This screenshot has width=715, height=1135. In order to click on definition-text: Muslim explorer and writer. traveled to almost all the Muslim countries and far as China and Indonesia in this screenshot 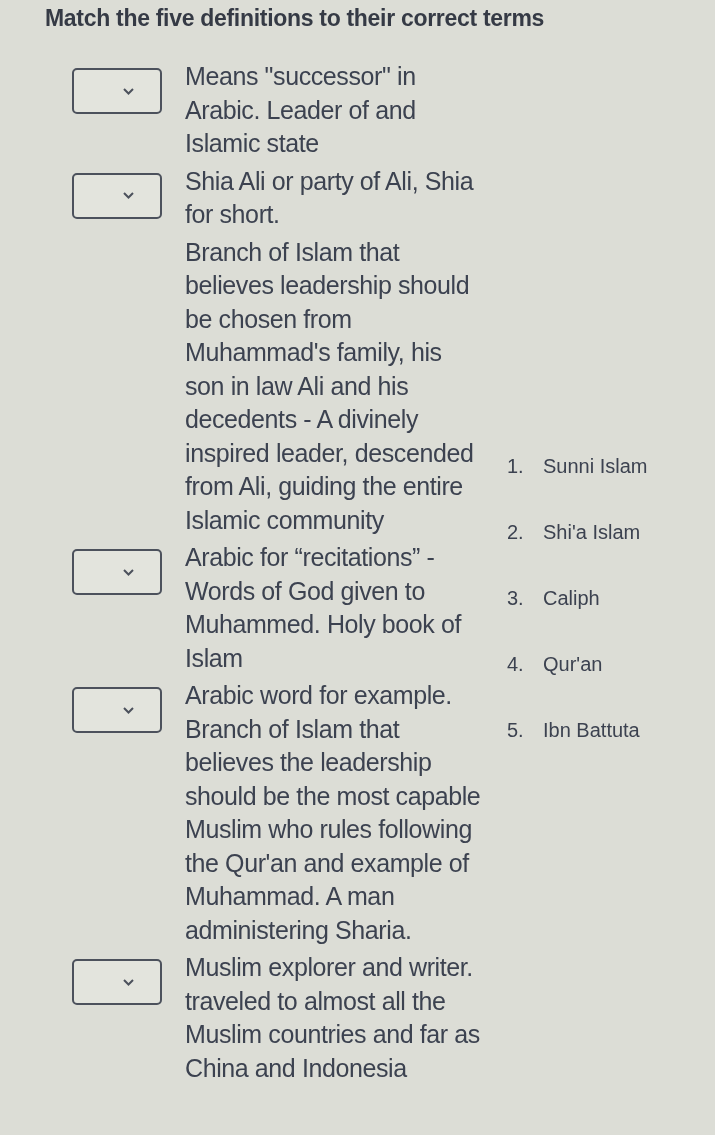, I will do `click(333, 1018)`.